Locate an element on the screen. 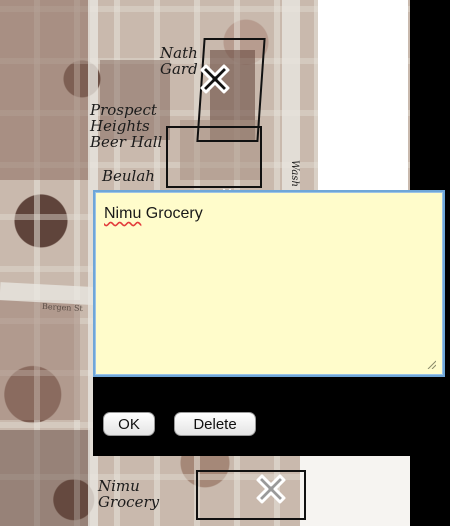 The width and height of the screenshot is (450, 526). ok-button: OK is located at coordinates (129, 424).